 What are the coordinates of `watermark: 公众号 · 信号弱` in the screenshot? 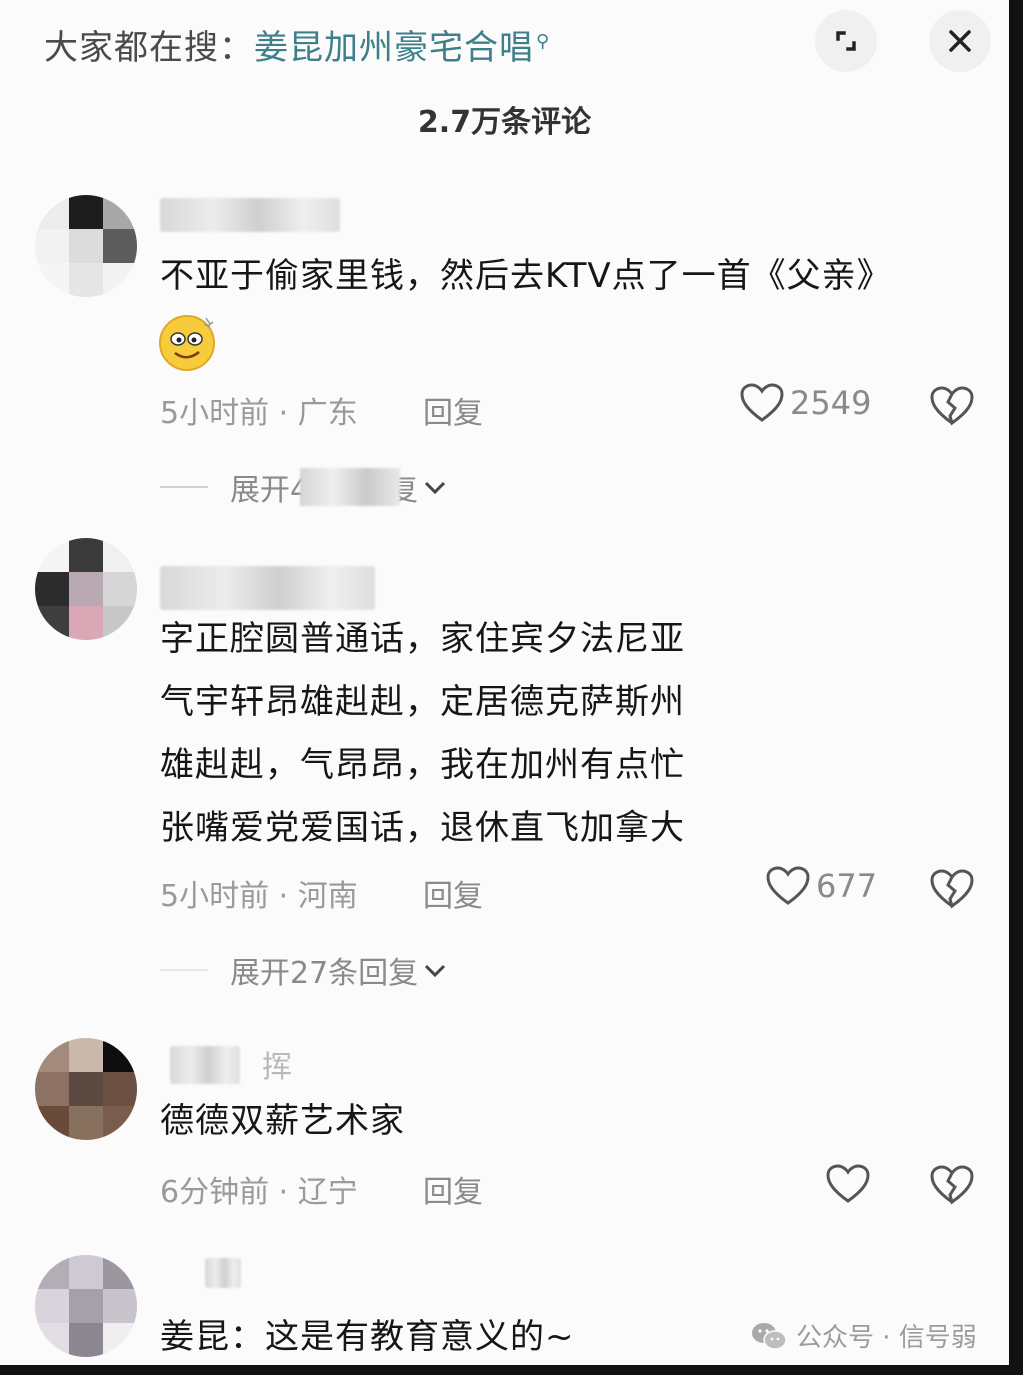 It's located at (863, 1335).